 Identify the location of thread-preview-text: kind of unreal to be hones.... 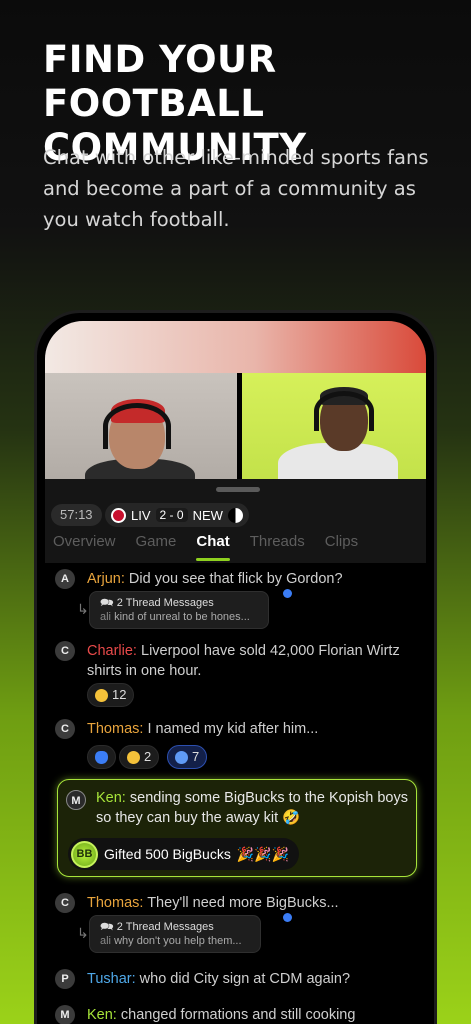
(182, 617).